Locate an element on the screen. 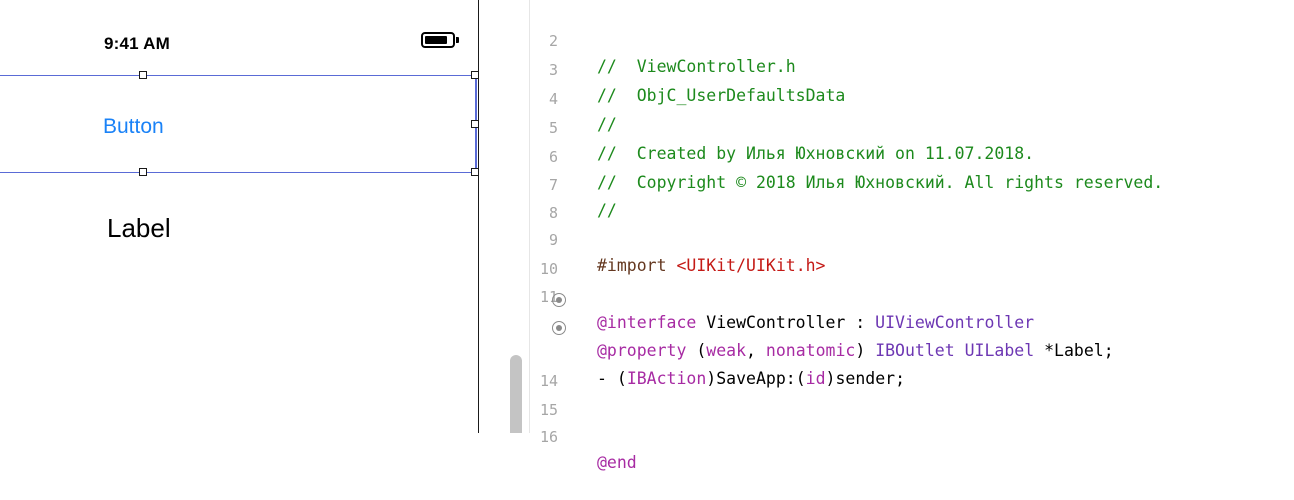  selection-guide-bottom is located at coordinates (238, 172).